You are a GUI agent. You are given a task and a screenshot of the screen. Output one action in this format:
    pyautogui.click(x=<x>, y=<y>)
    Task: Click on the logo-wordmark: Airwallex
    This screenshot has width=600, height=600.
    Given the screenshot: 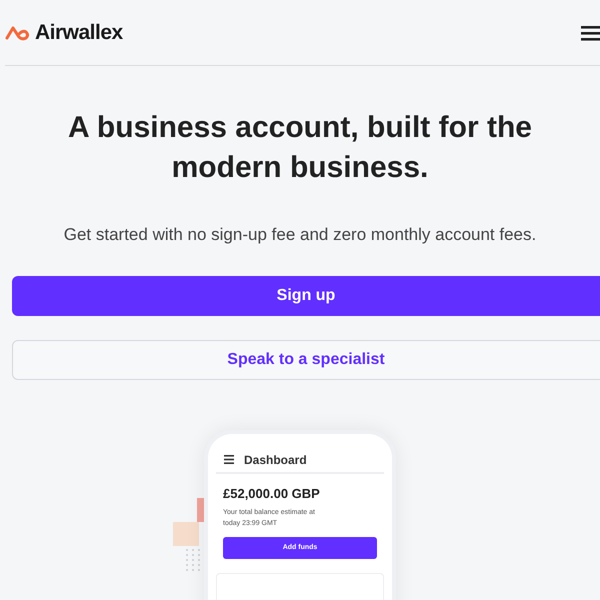 What is the action you would take?
    pyautogui.click(x=79, y=32)
    